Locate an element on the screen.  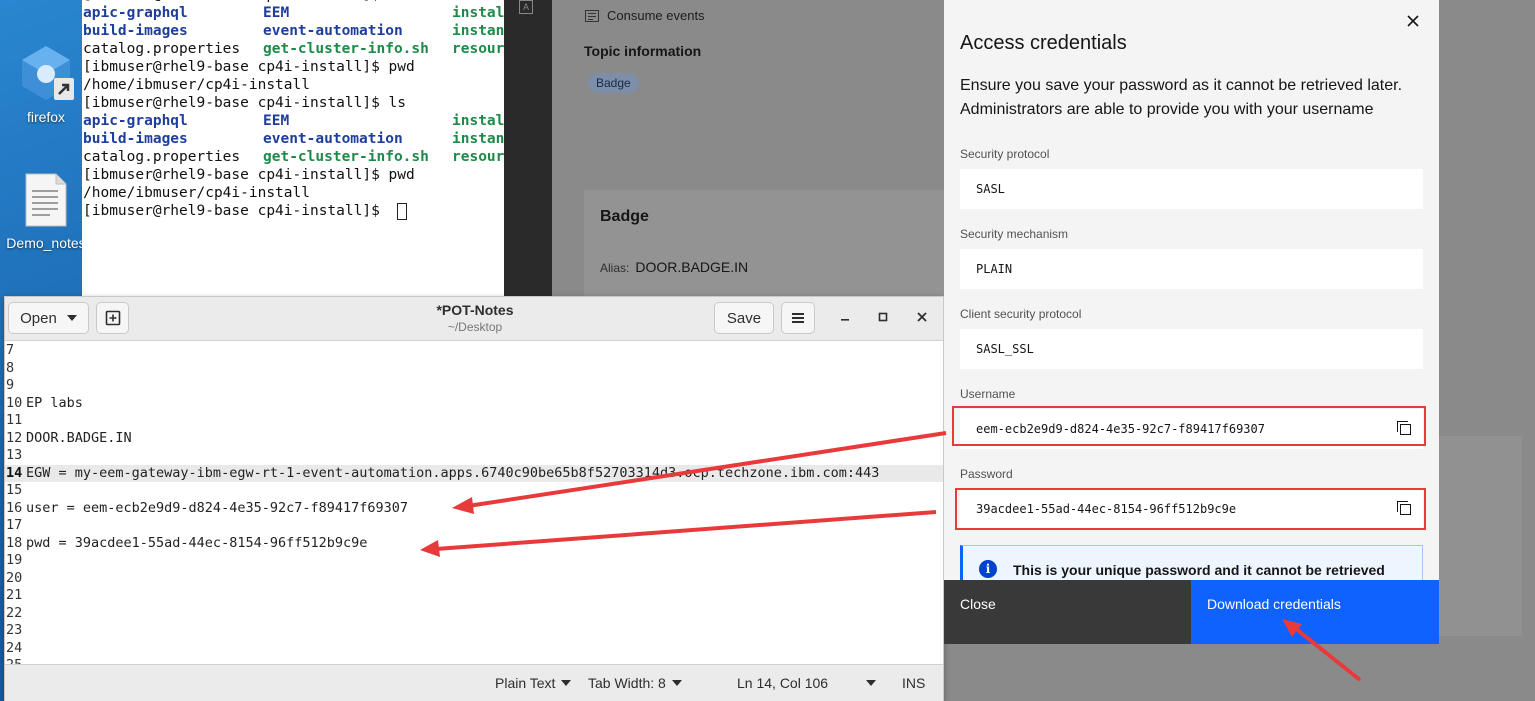
editor-headerbar: Open *POT-Notes ~/Desktop Save is located at coordinates (474, 319).